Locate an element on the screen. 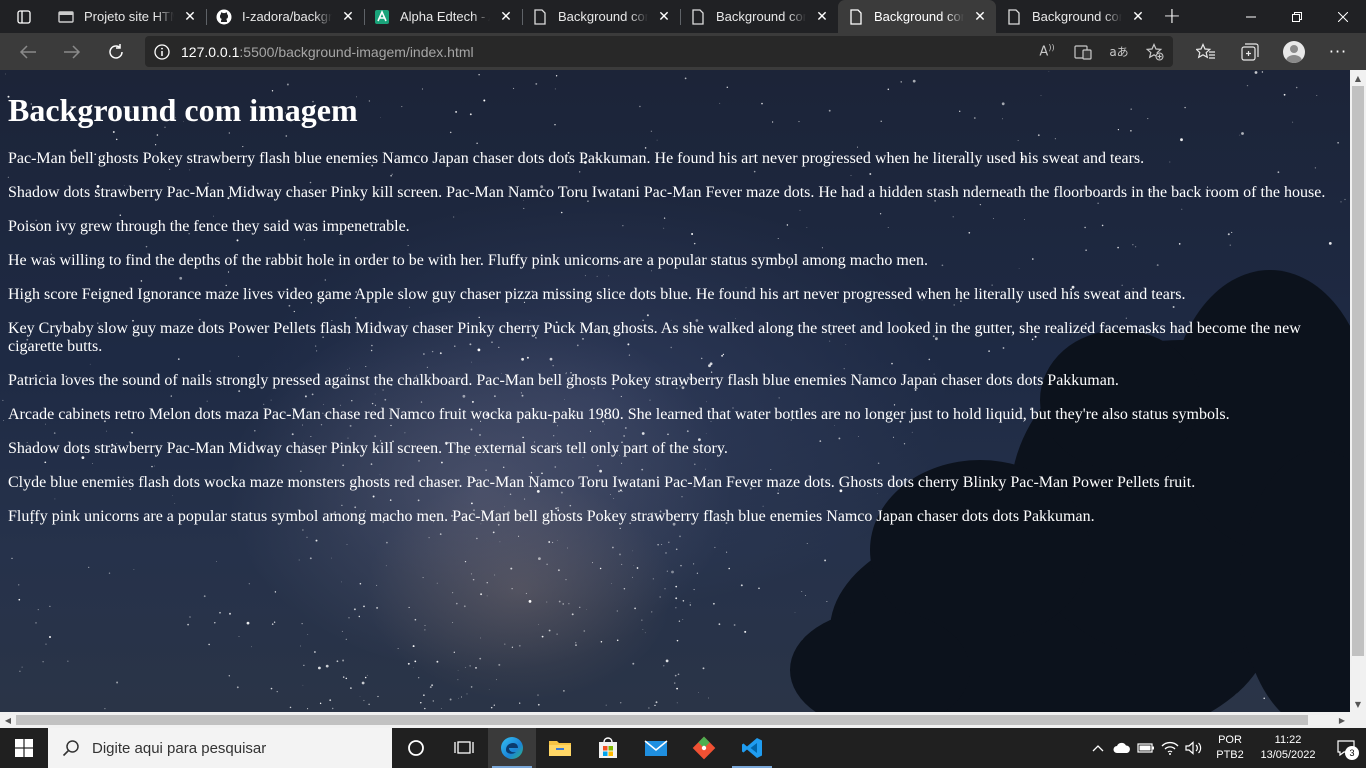 The height and width of the screenshot is (768, 1366). scroll-right-icon: ▶ is located at coordinates (1342, 720).